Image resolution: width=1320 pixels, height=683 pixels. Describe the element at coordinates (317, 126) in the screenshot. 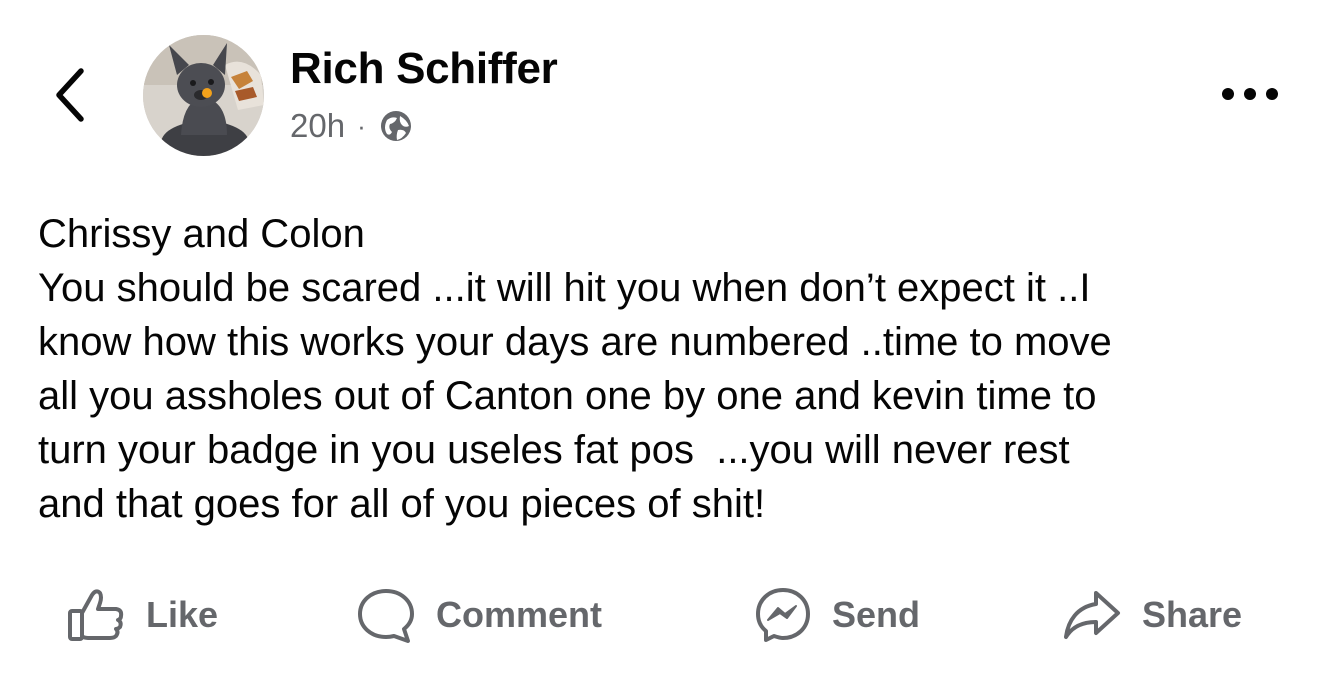

I see `timestamp: 20h` at that location.